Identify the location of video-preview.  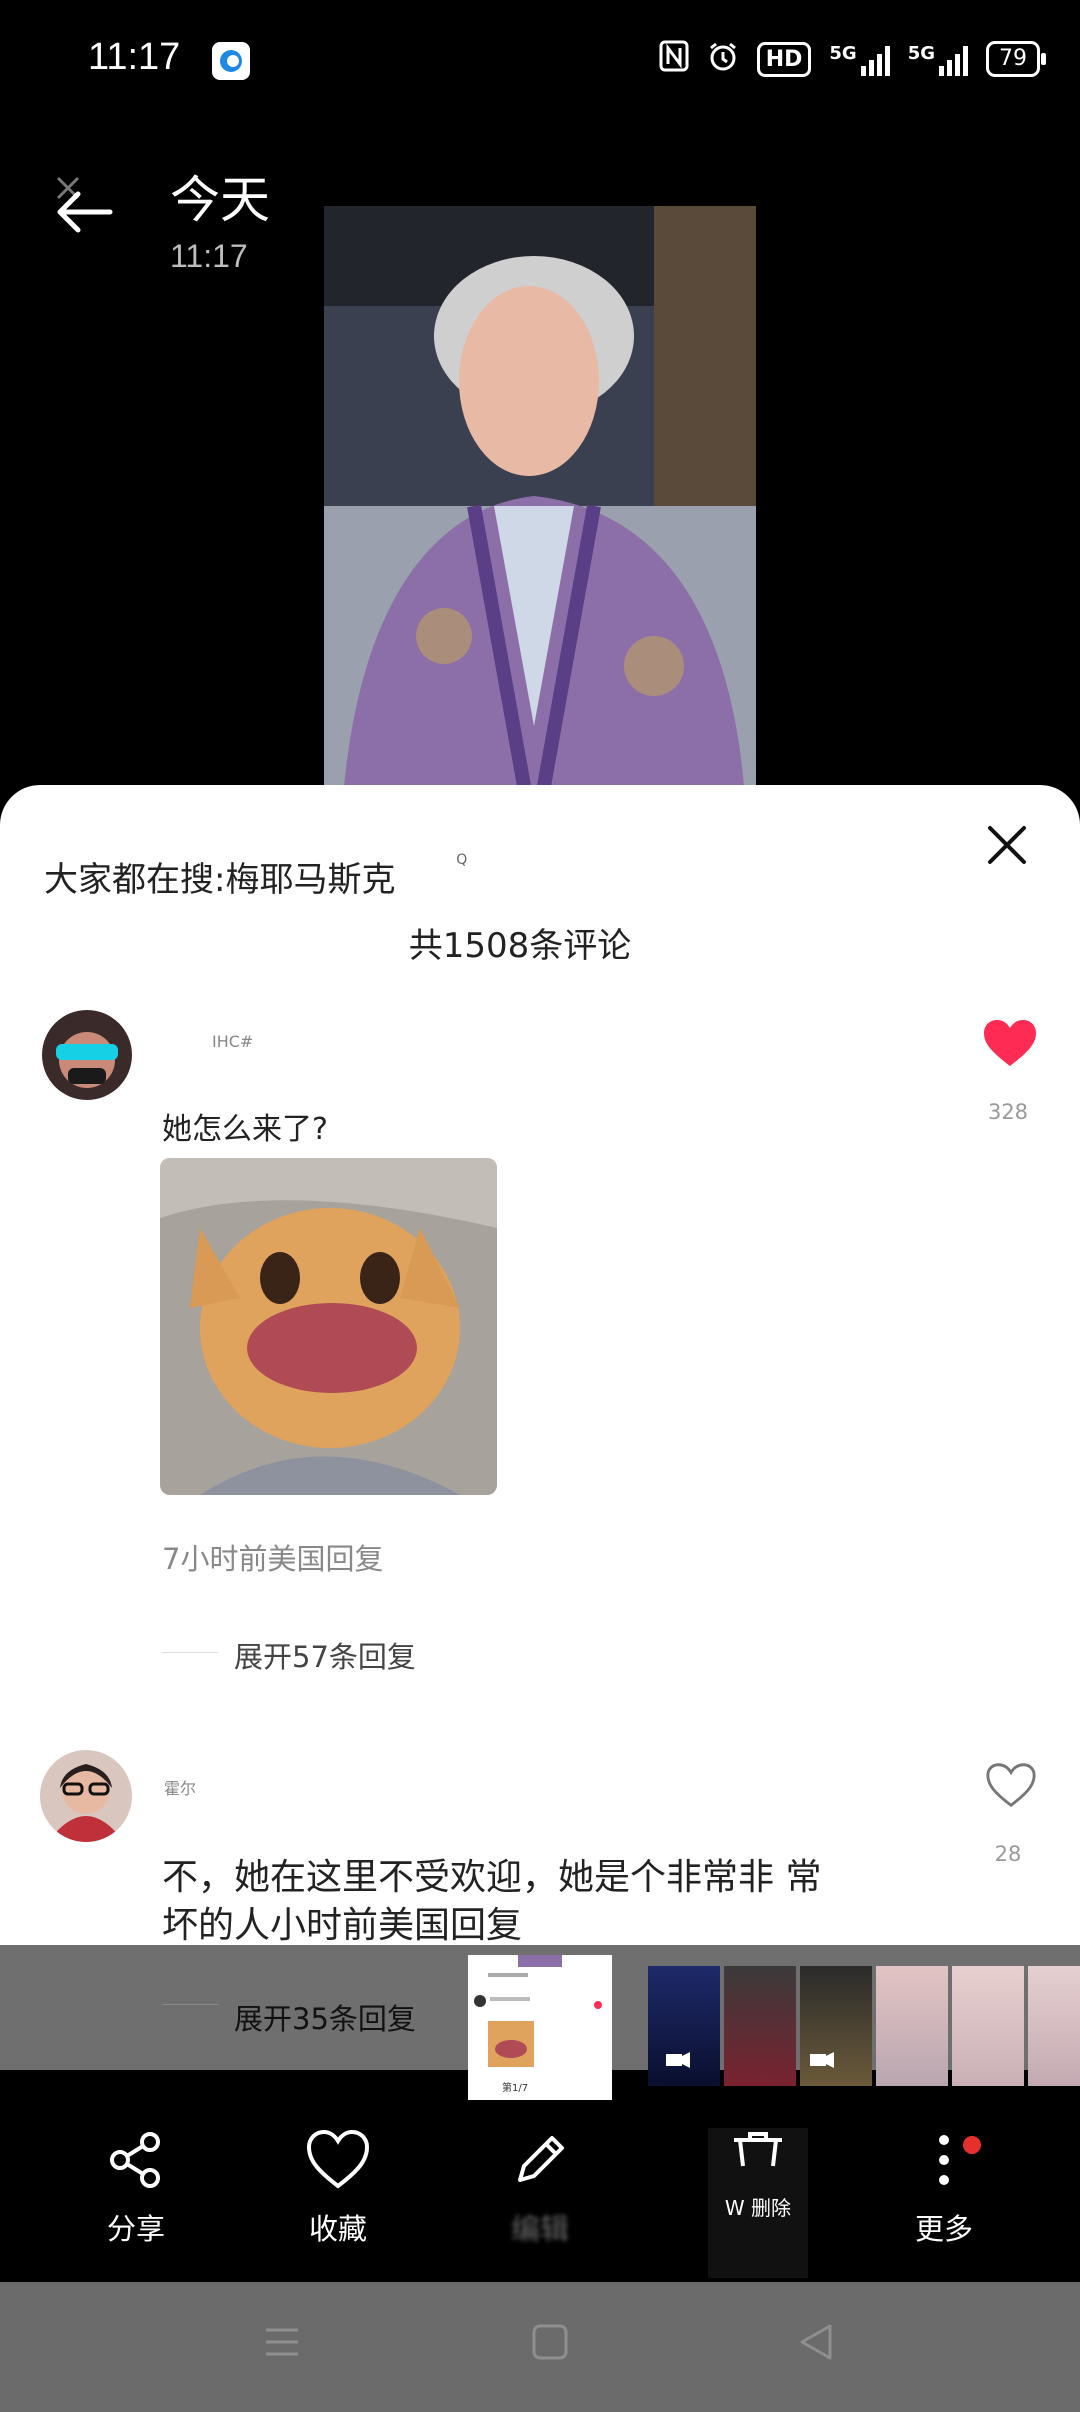
(540, 496).